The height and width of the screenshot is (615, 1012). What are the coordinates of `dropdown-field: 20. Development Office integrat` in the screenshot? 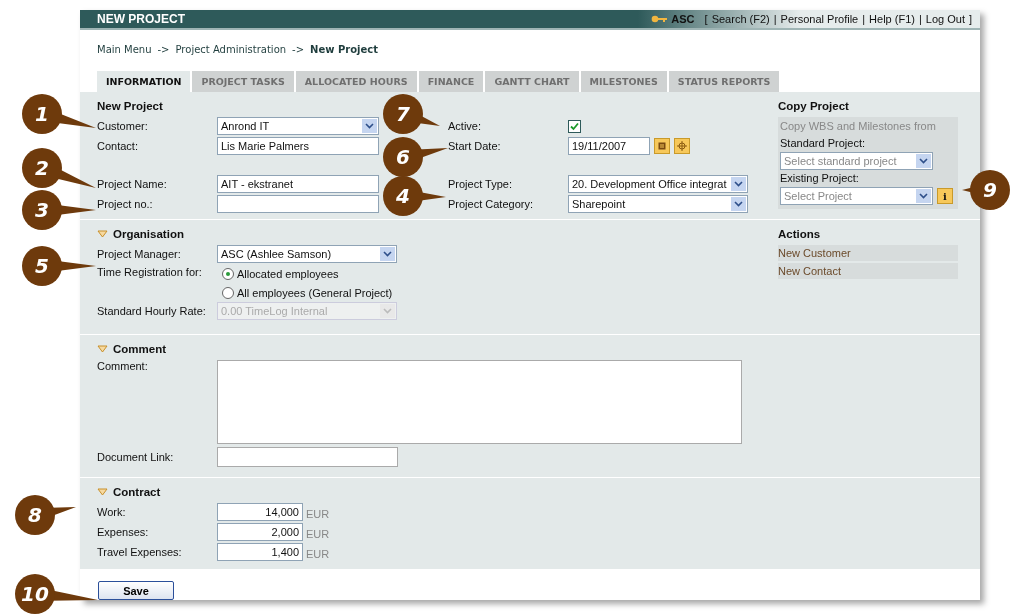 It's located at (658, 184).